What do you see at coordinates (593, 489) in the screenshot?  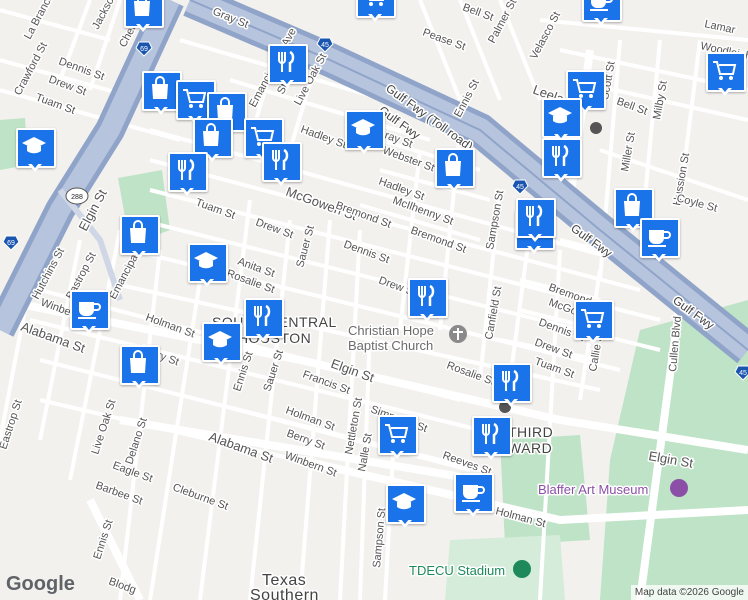 I see `label-blaffer: Blaffer Art Museum` at bounding box center [593, 489].